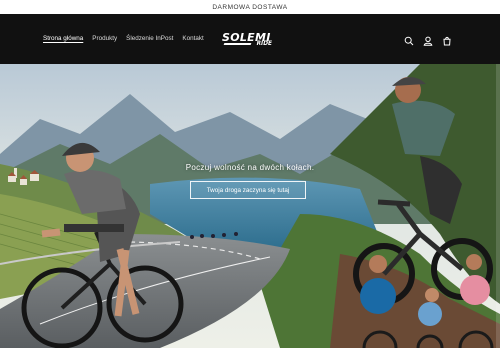 The image size is (500, 348). I want to click on nav-contact: Kontakt, so click(192, 38).